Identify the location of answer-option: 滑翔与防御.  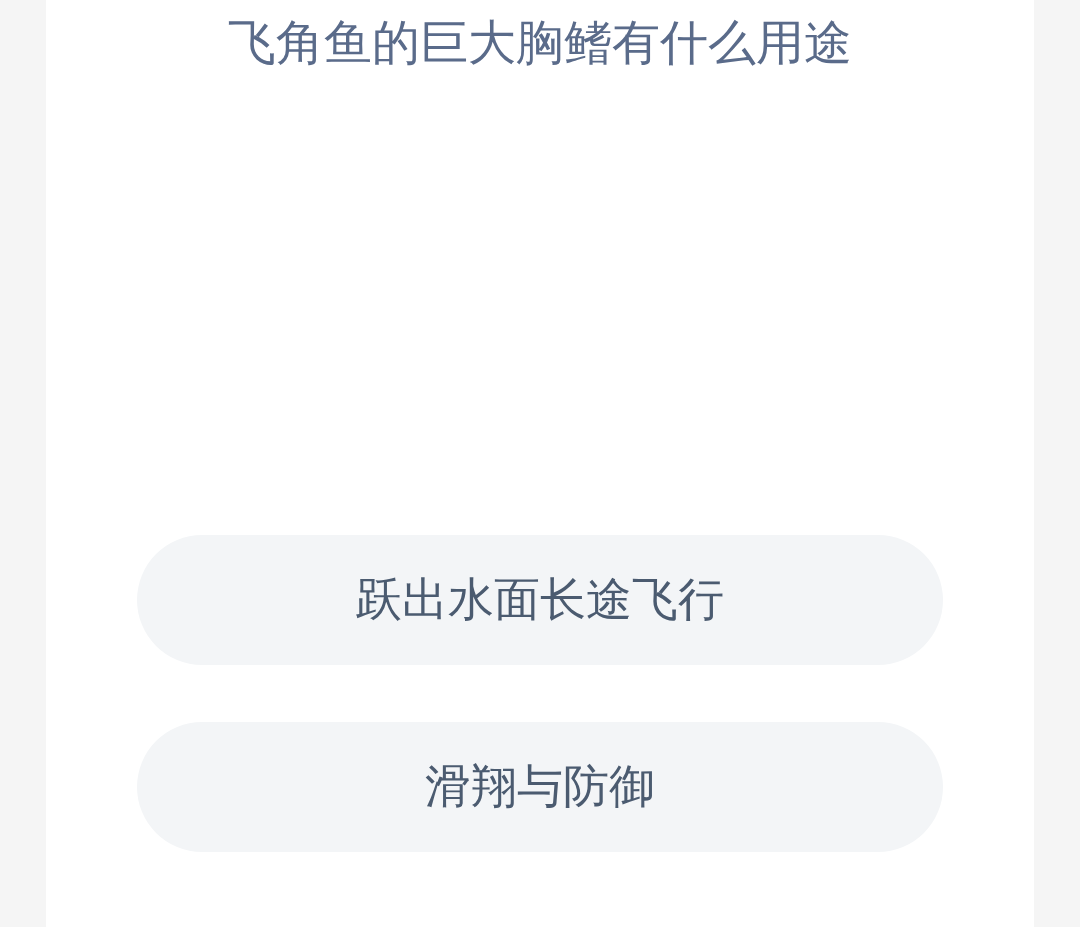
(540, 787).